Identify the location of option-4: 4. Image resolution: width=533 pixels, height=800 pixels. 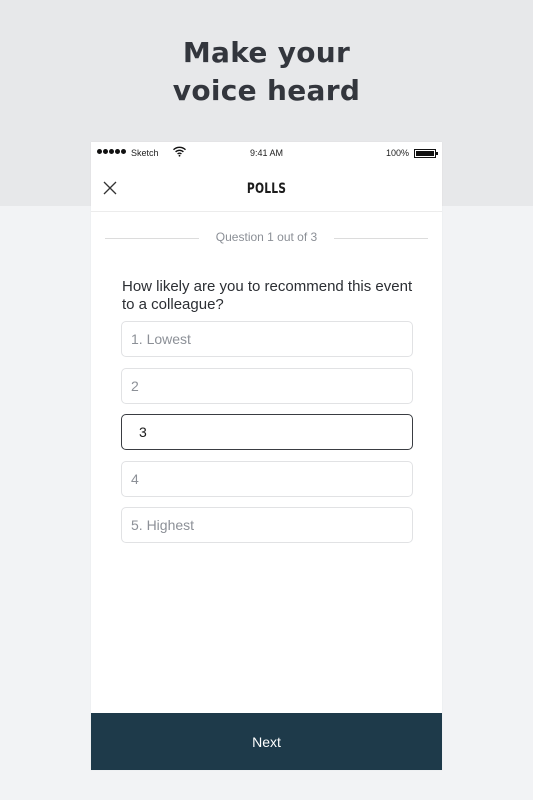
(267, 478).